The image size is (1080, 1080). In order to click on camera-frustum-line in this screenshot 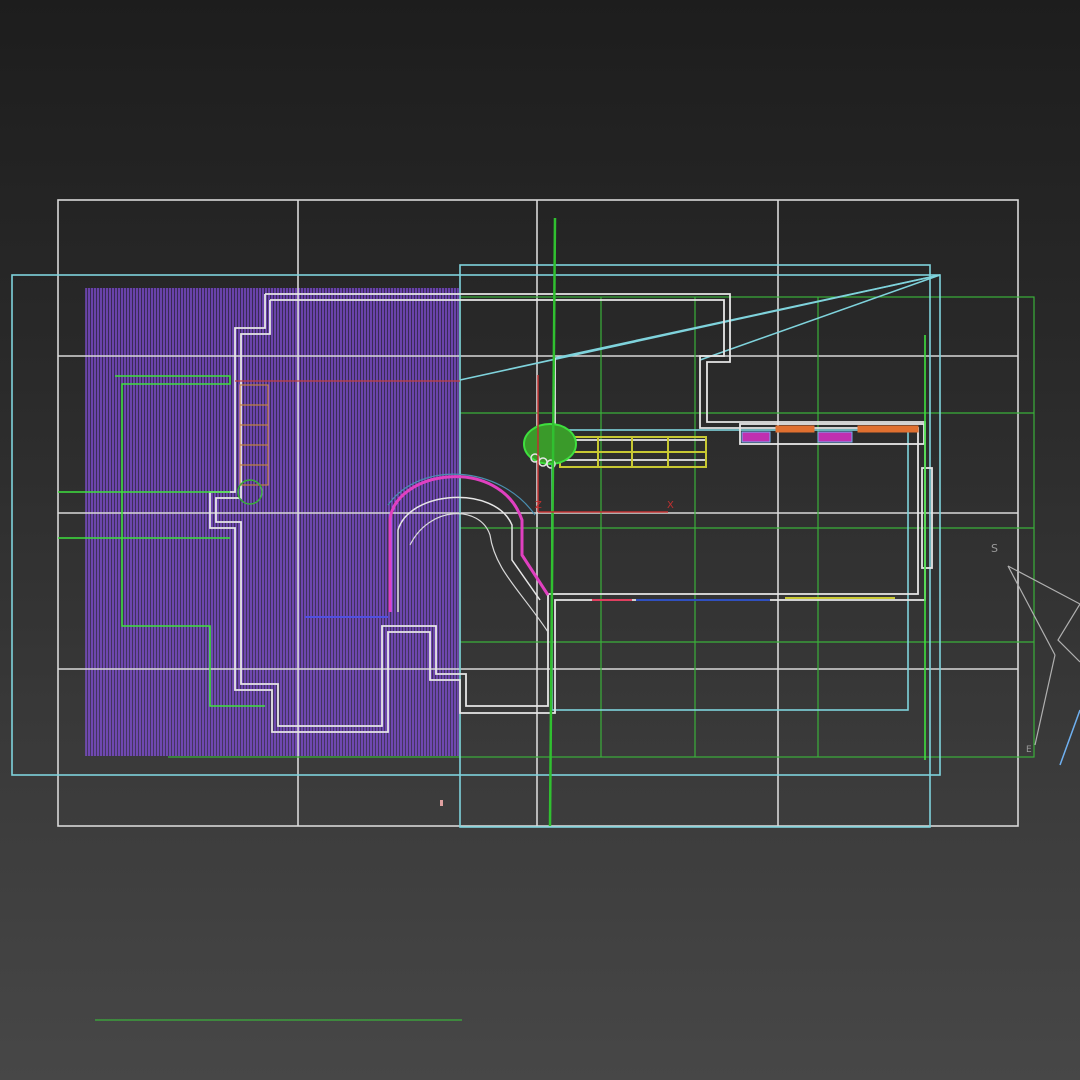, I will do `click(1045, 700)`.